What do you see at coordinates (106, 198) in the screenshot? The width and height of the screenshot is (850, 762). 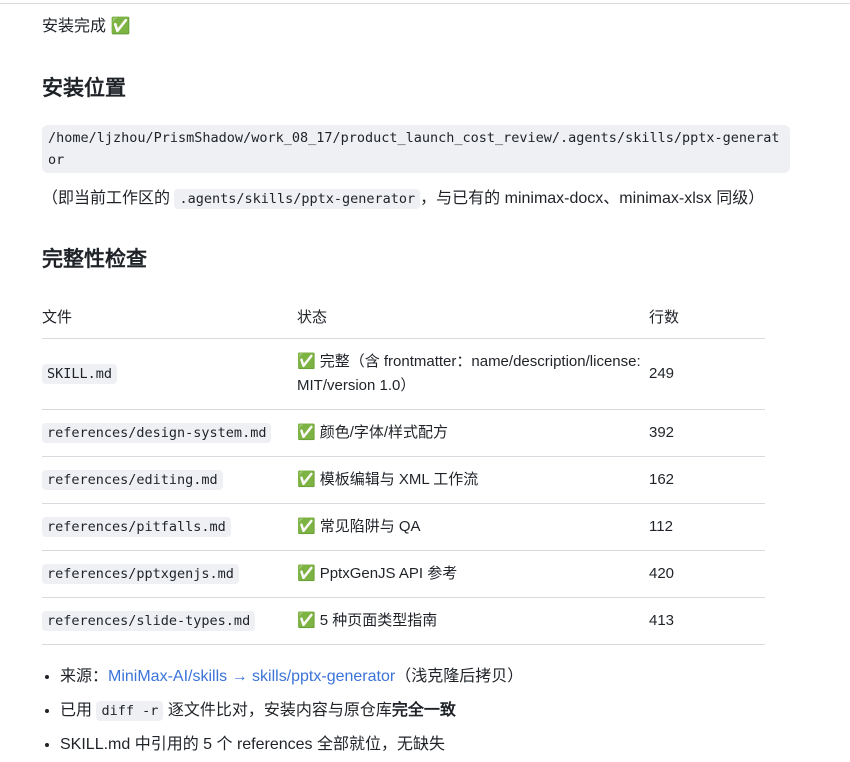 I see `location-note-prefix: （即当前工作区的` at bounding box center [106, 198].